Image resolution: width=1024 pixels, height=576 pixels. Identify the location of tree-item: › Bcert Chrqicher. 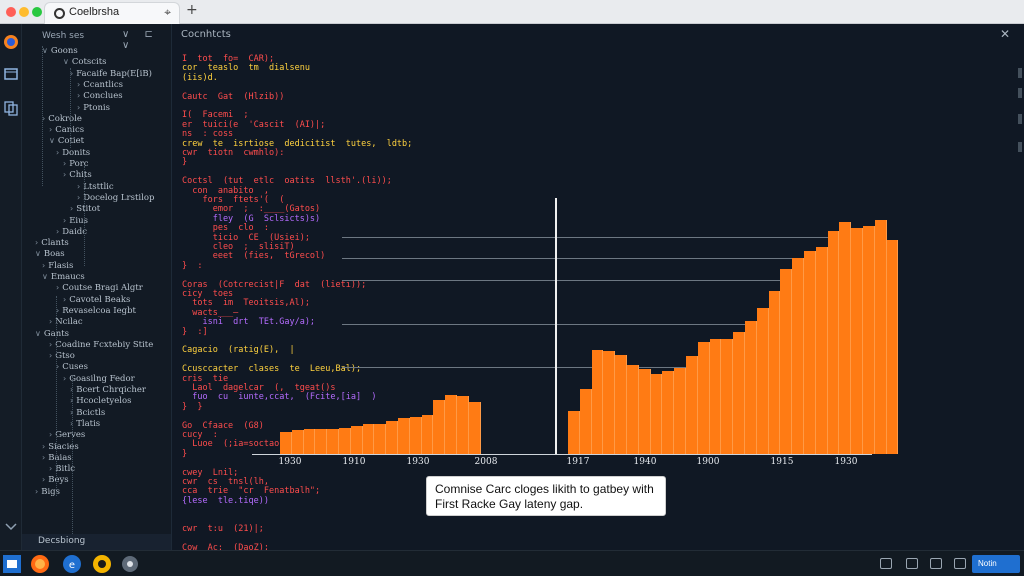
(108, 391).